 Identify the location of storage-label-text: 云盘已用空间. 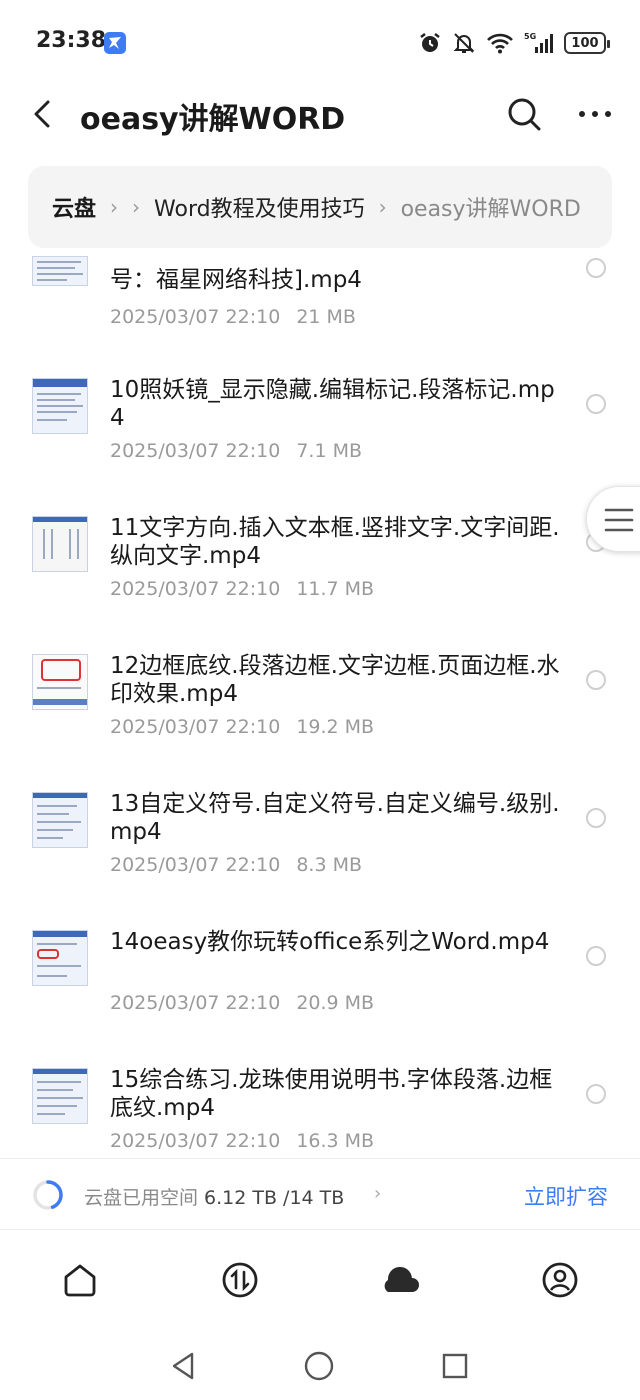
(141, 1198).